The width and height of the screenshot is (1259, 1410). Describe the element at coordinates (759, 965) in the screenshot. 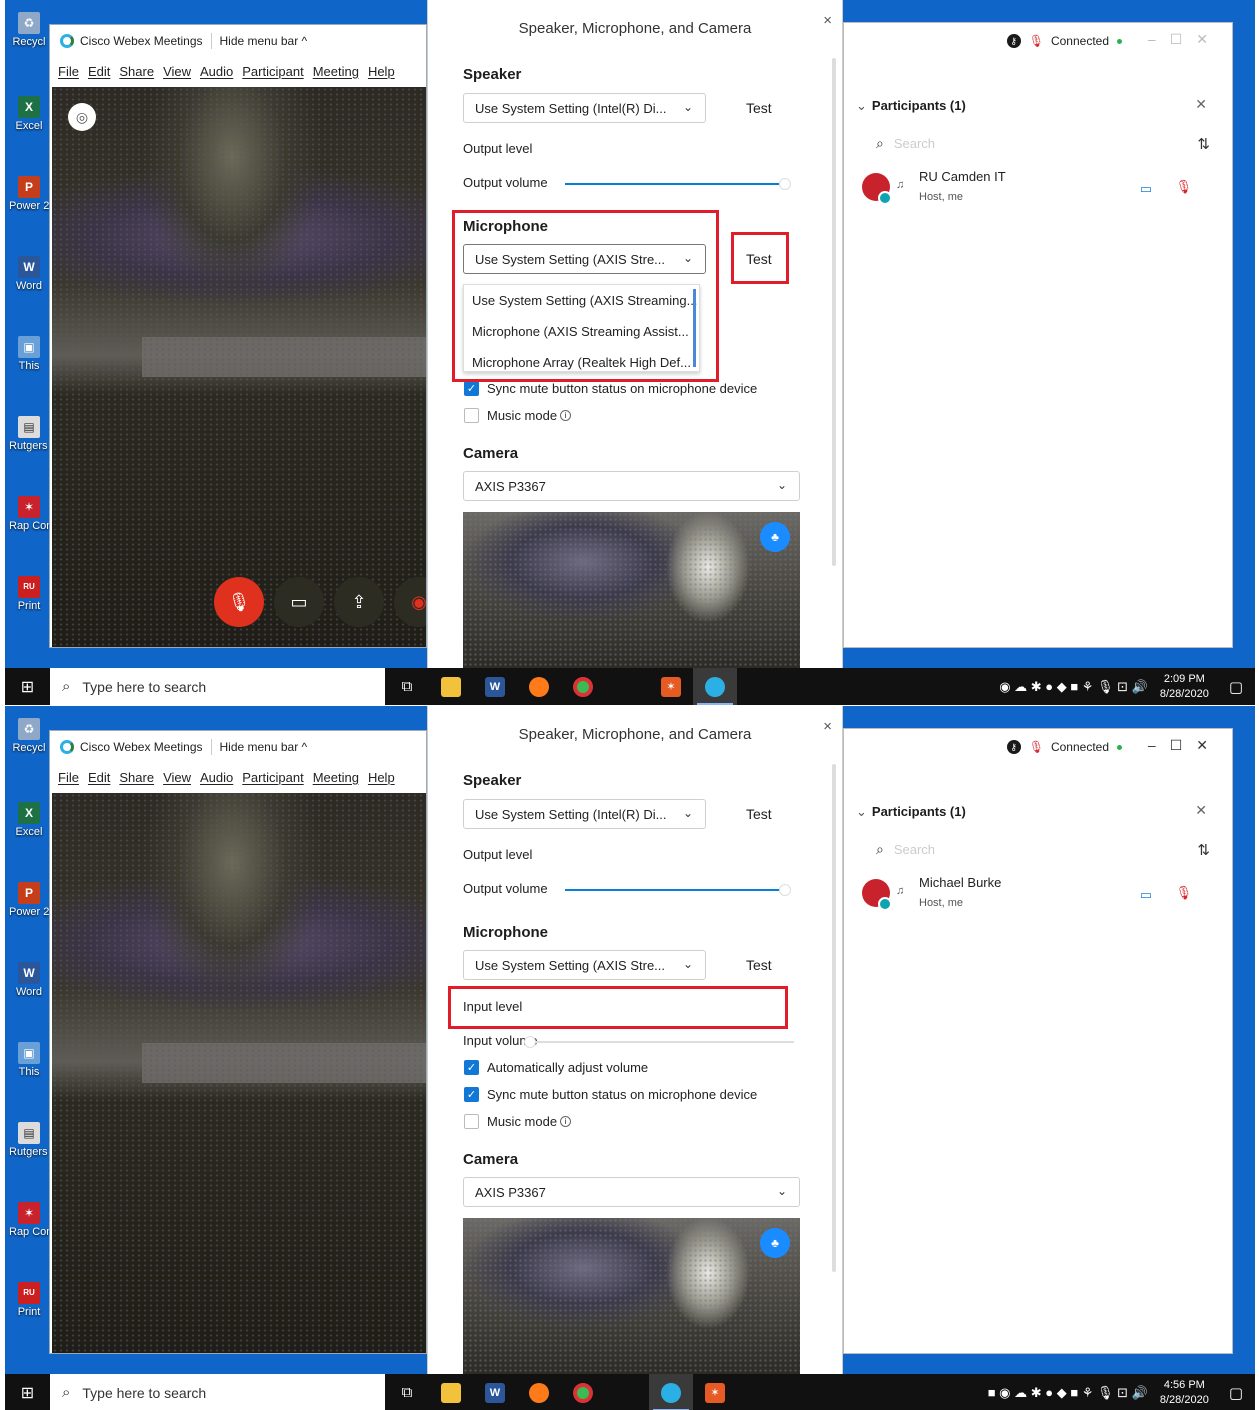

I see `microphone-test-button: Test` at that location.